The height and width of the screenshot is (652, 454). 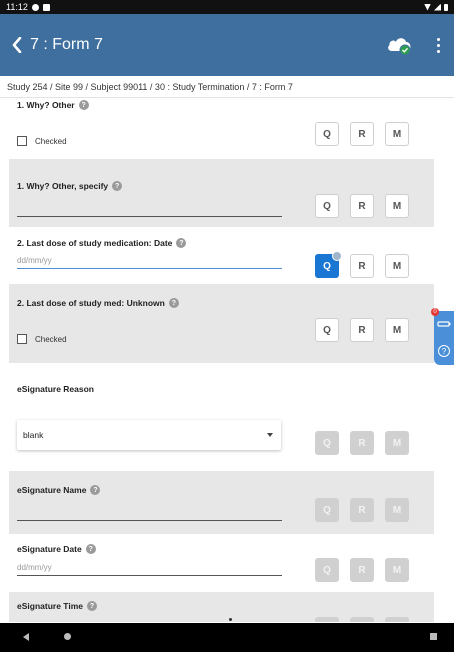 I want to click on overflow-menu-button, so click(x=438, y=45).